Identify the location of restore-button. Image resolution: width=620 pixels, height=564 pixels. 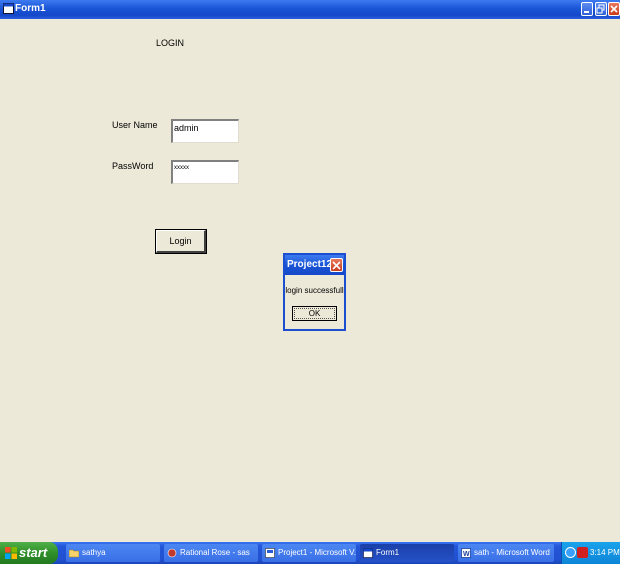
(601, 9).